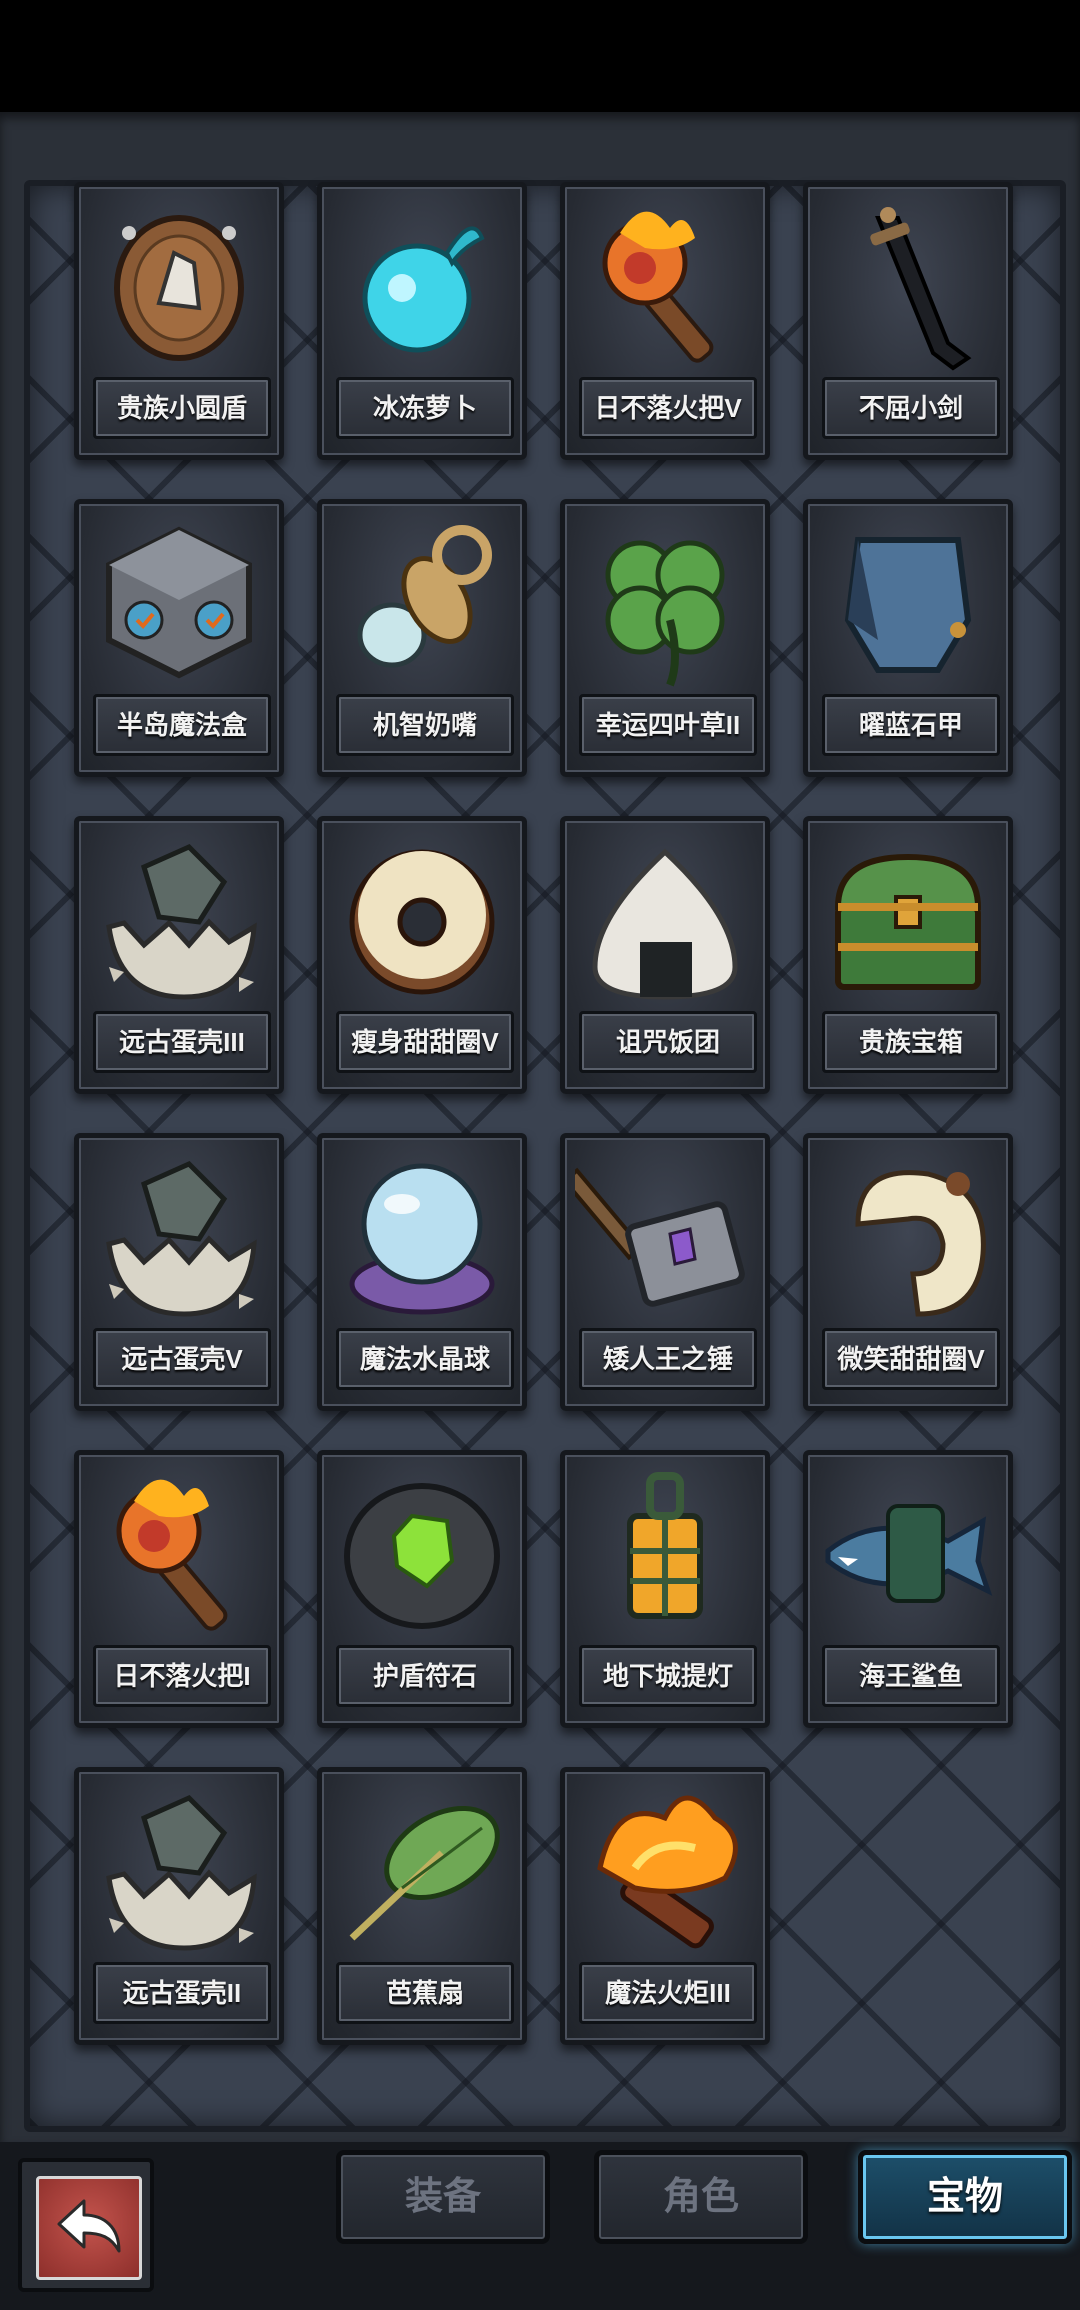 The height and width of the screenshot is (2310, 1080). I want to click on wooden-shield-icon, so click(179, 288).